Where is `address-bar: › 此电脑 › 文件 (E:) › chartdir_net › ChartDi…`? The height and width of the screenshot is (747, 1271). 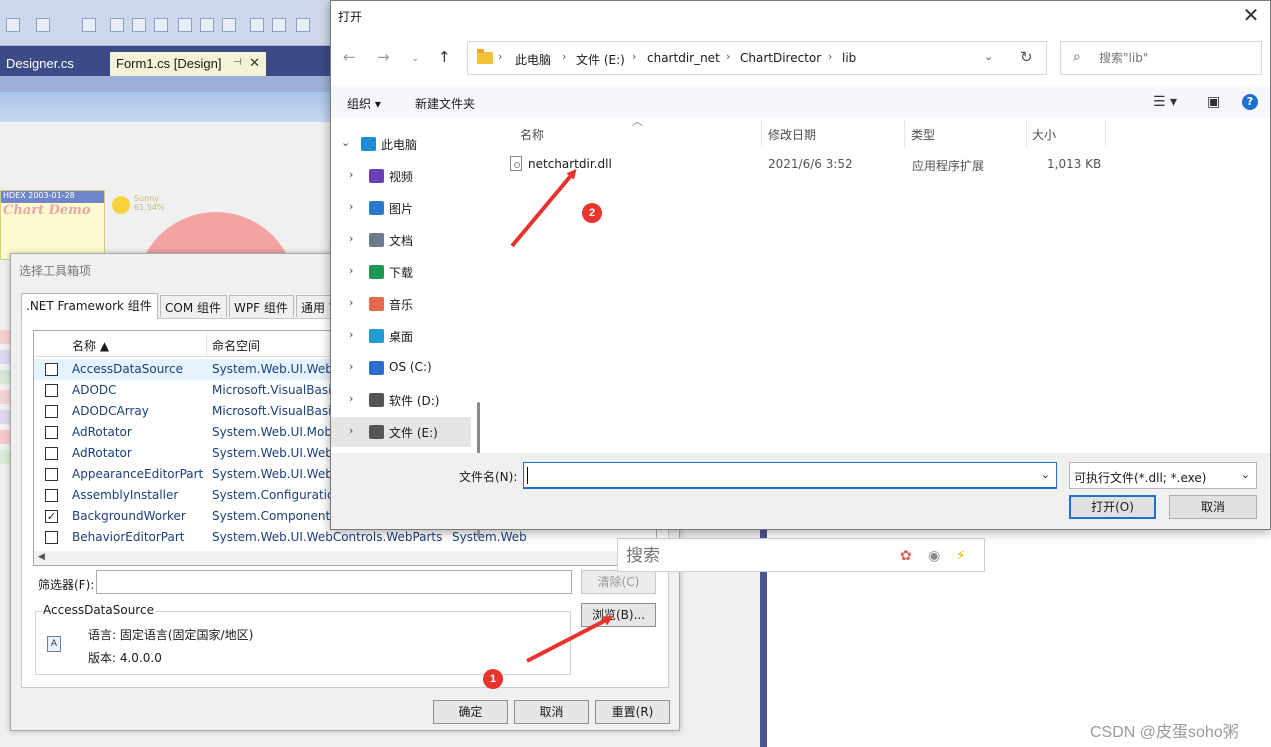 address-bar: › 此电脑 › 文件 (E:) › chartdir_net › ChartDi… is located at coordinates (757, 58).